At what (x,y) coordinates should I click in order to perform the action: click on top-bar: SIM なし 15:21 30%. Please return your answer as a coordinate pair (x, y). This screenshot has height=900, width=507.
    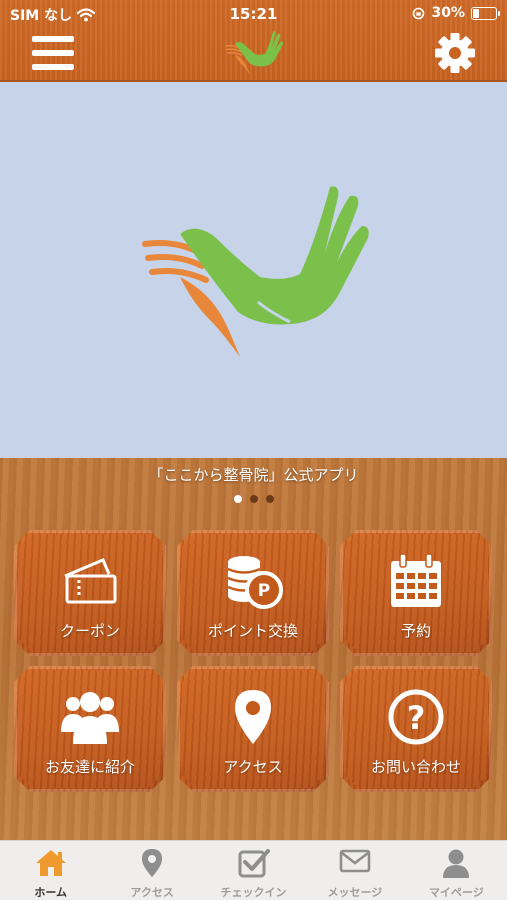
    Looking at the image, I should click on (253, 40).